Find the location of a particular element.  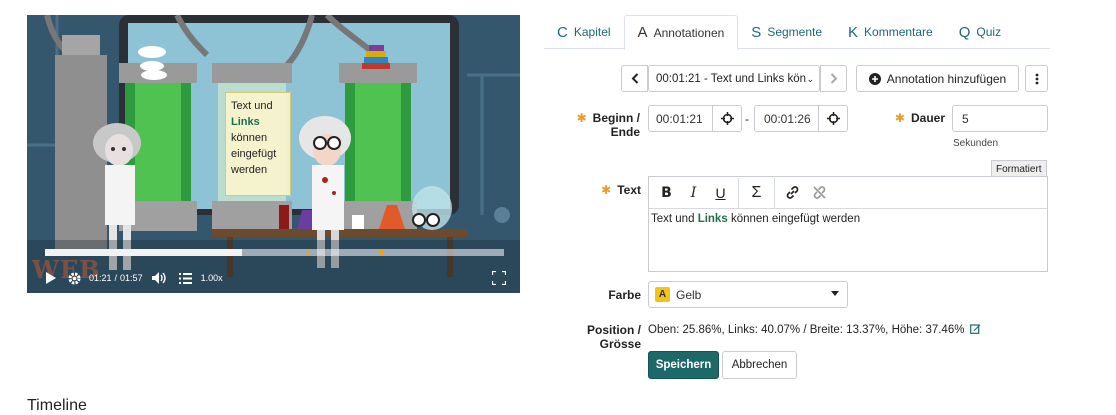

tab-annotationen: A Annotationen is located at coordinates (681, 32).